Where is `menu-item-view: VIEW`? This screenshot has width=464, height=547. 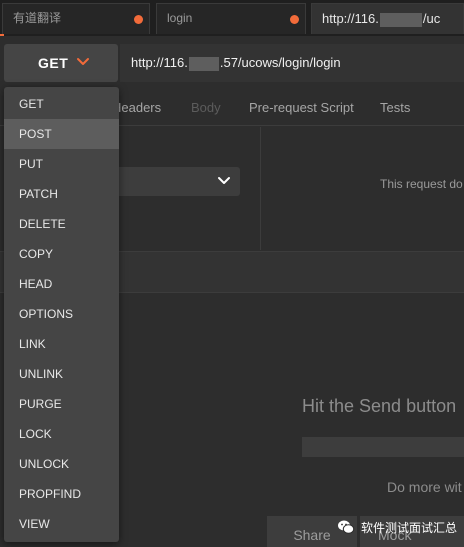 menu-item-view: VIEW is located at coordinates (61, 524).